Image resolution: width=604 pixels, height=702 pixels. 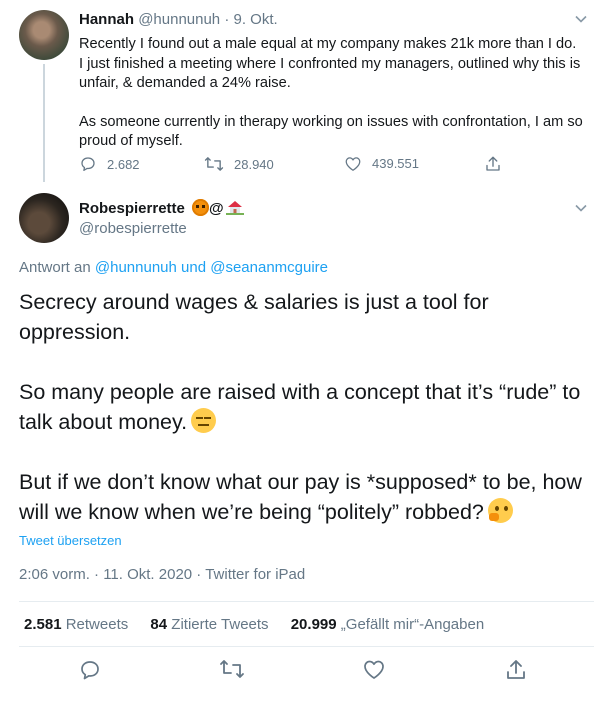 I want to click on display-name: Robespierrette, so click(x=132, y=208).